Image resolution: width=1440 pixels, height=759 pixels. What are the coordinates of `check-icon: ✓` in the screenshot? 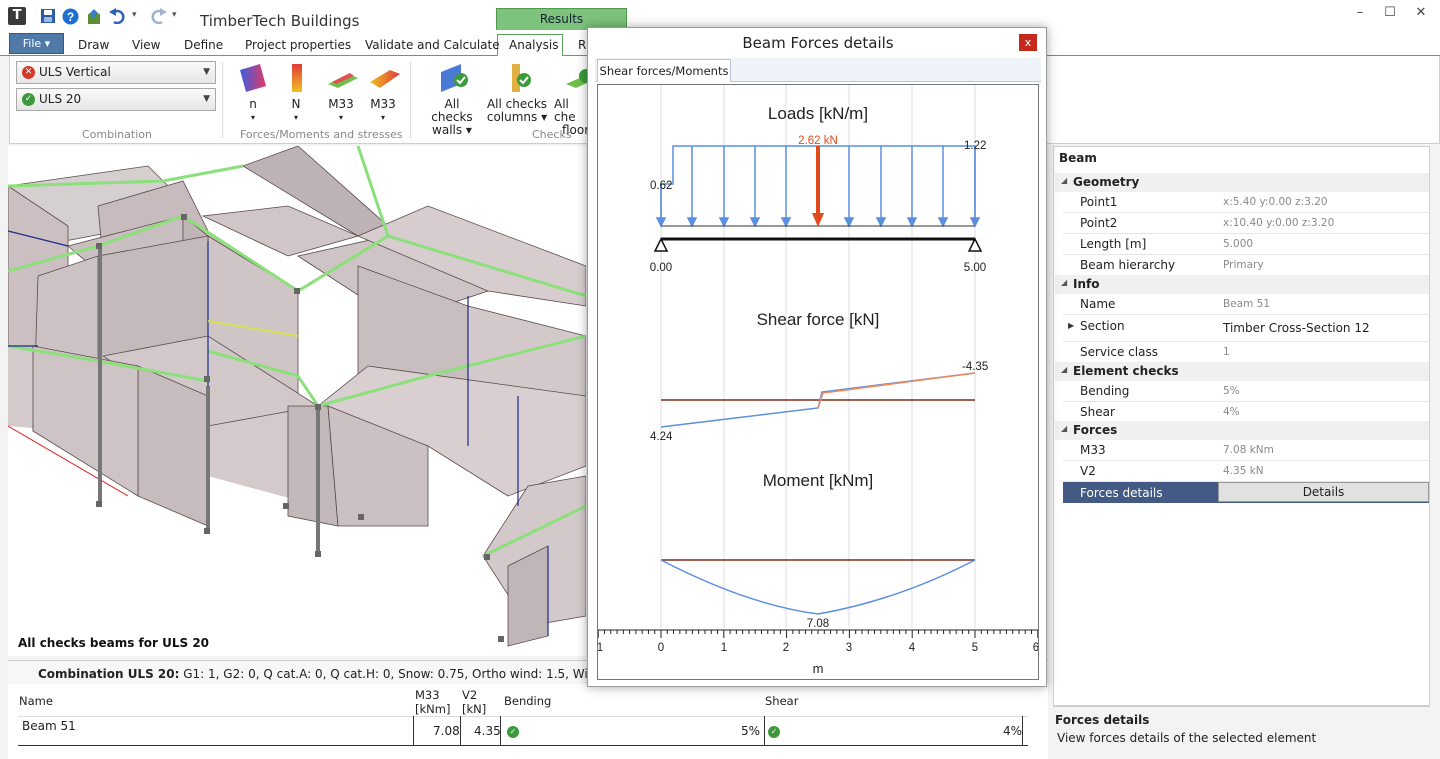 It's located at (28, 99).